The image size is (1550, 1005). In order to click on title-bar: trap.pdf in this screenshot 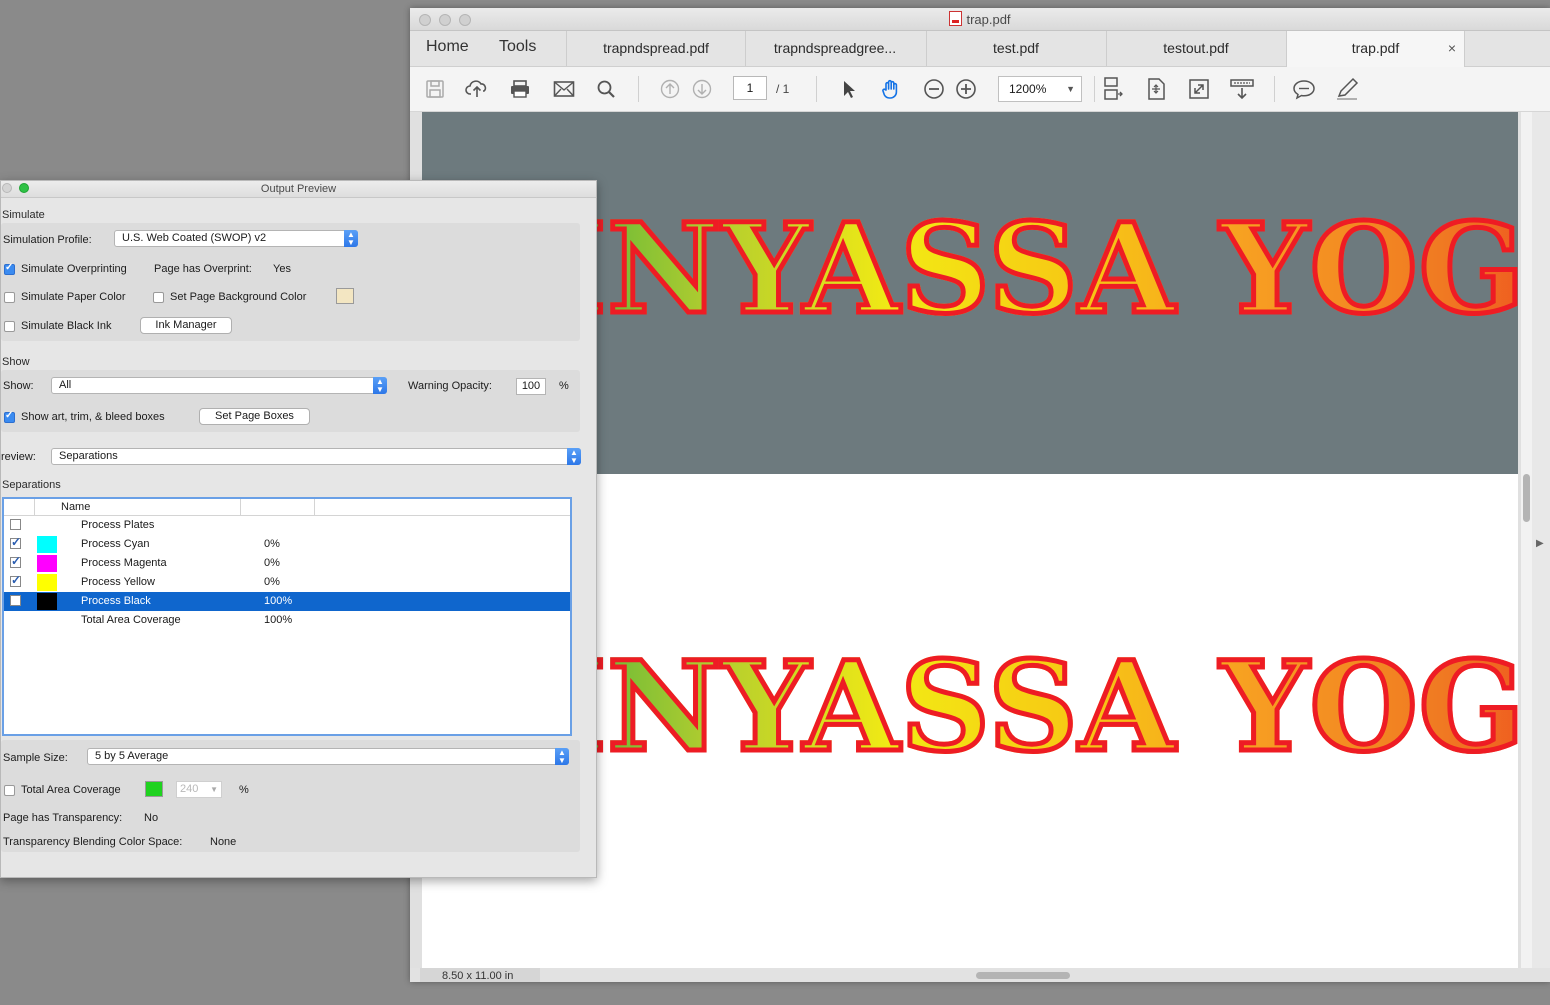, I will do `click(980, 19)`.